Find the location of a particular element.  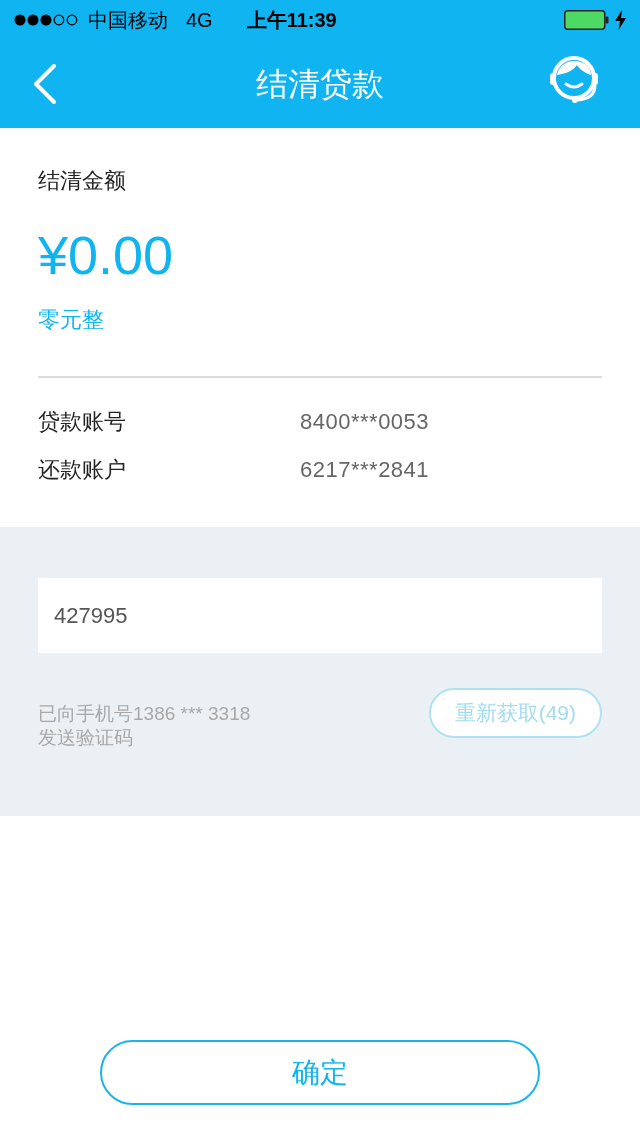

confirm-button: 确定 is located at coordinates (320, 1072).